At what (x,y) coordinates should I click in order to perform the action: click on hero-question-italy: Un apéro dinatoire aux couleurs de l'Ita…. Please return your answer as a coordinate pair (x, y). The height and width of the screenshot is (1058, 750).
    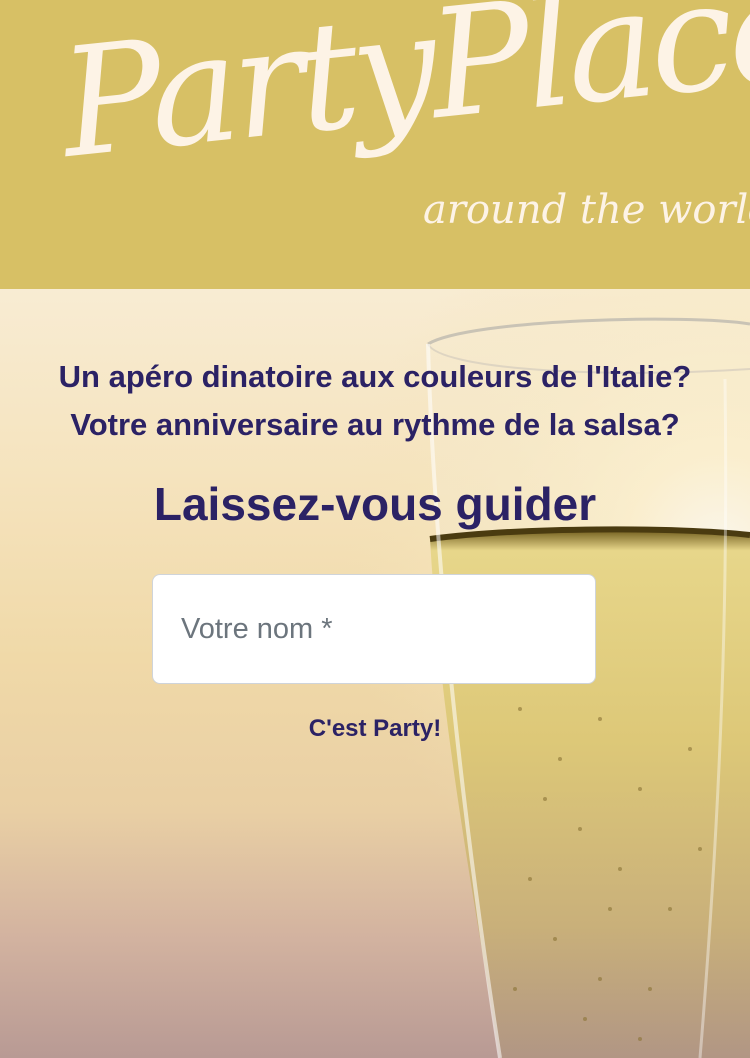
    Looking at the image, I should click on (375, 376).